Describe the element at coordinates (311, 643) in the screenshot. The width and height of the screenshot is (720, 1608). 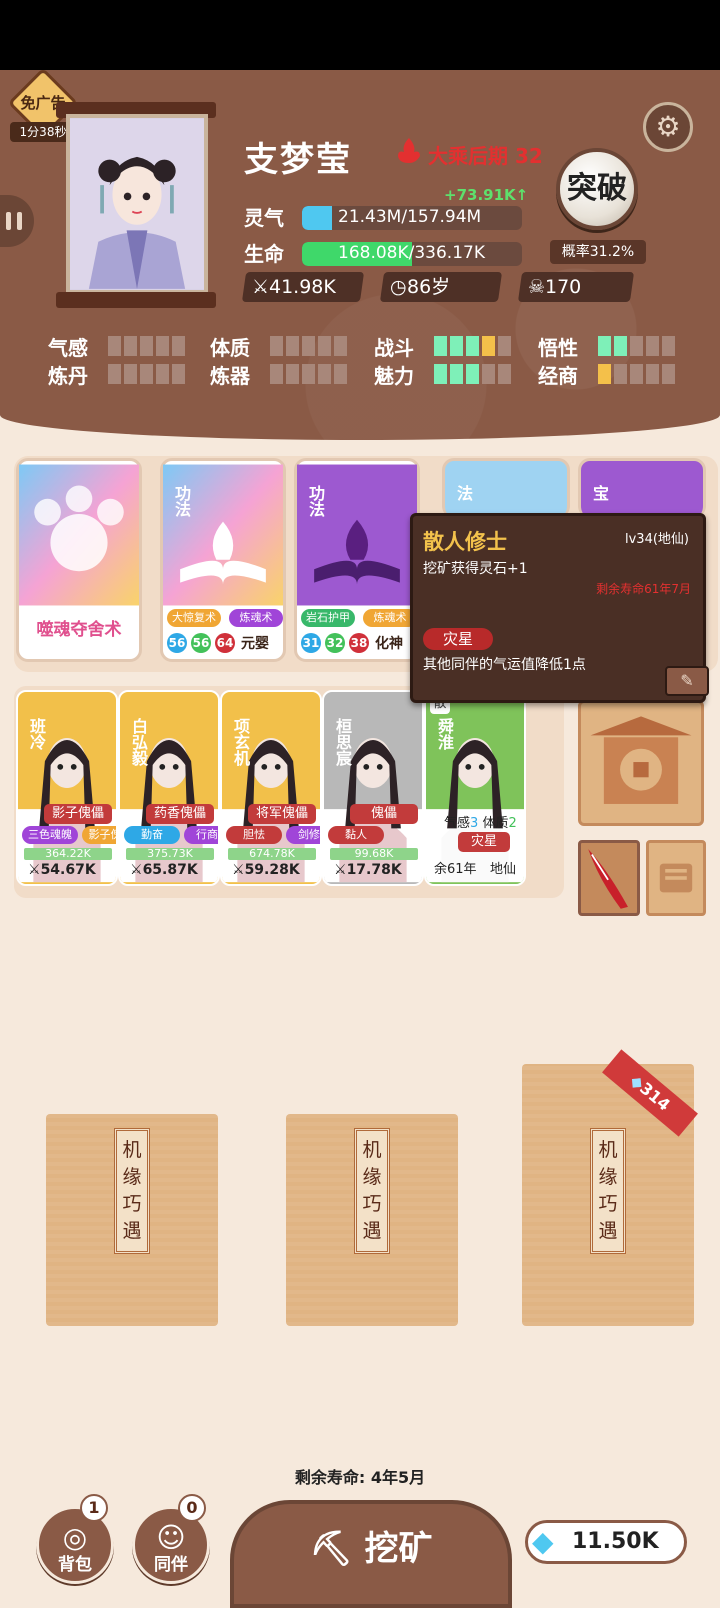
I see `skill-stat: 31` at that location.